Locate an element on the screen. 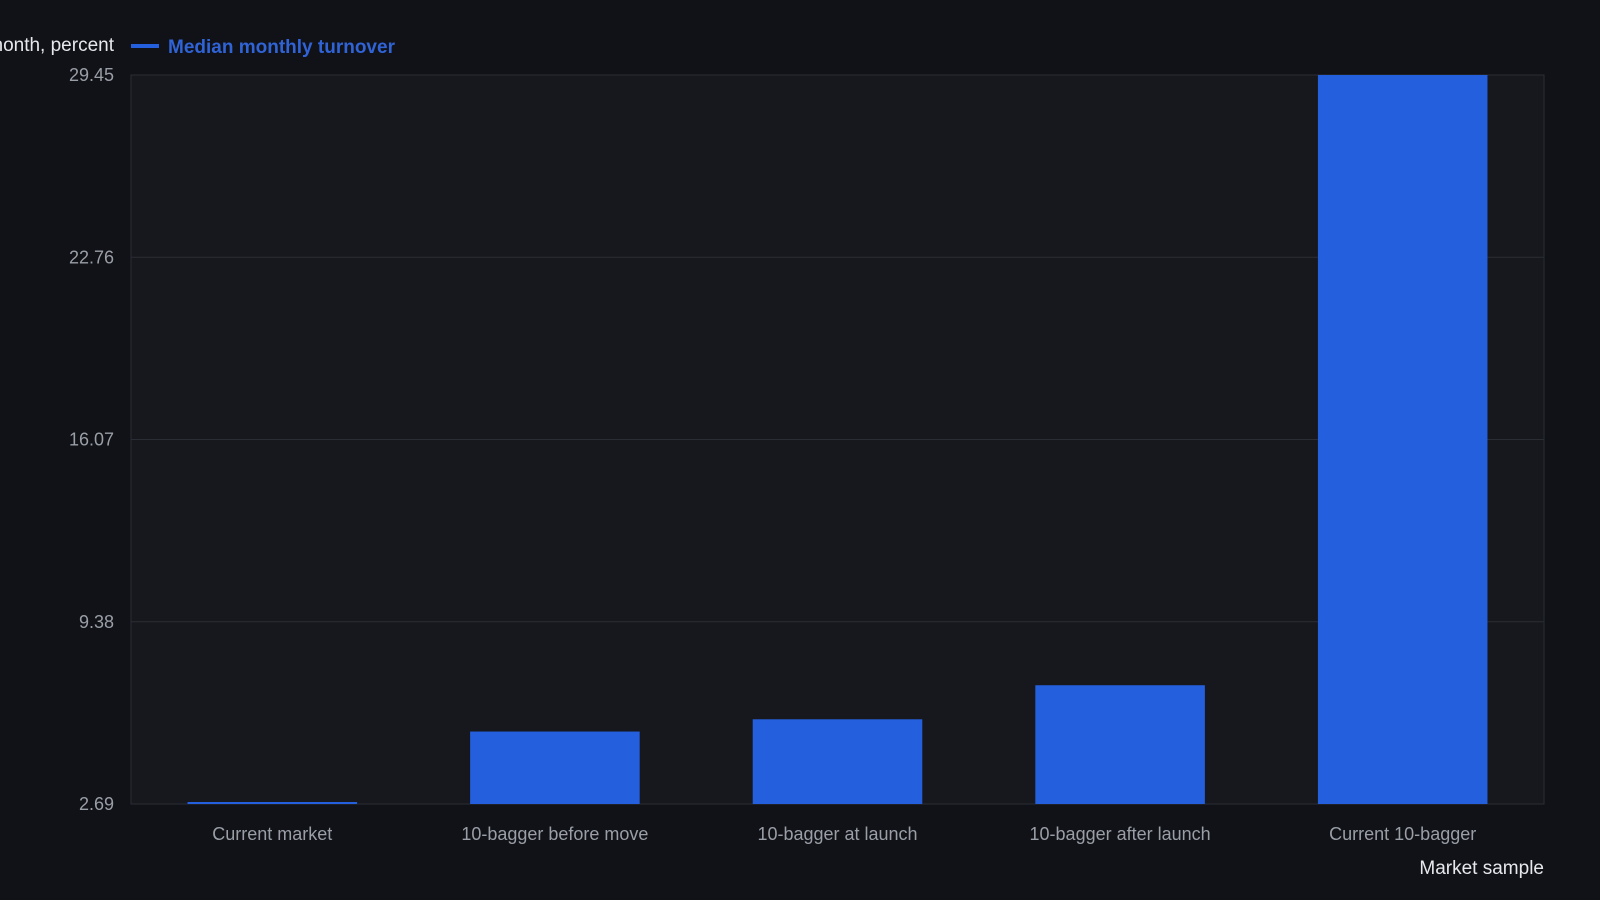  y-tick-label: 16.07 is located at coordinates (91, 440).